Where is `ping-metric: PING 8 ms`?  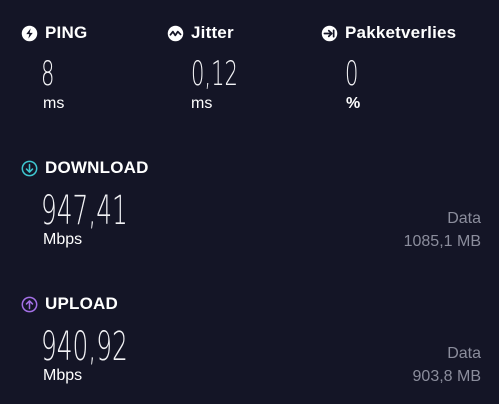
ping-metric: PING 8 ms is located at coordinates (54, 67).